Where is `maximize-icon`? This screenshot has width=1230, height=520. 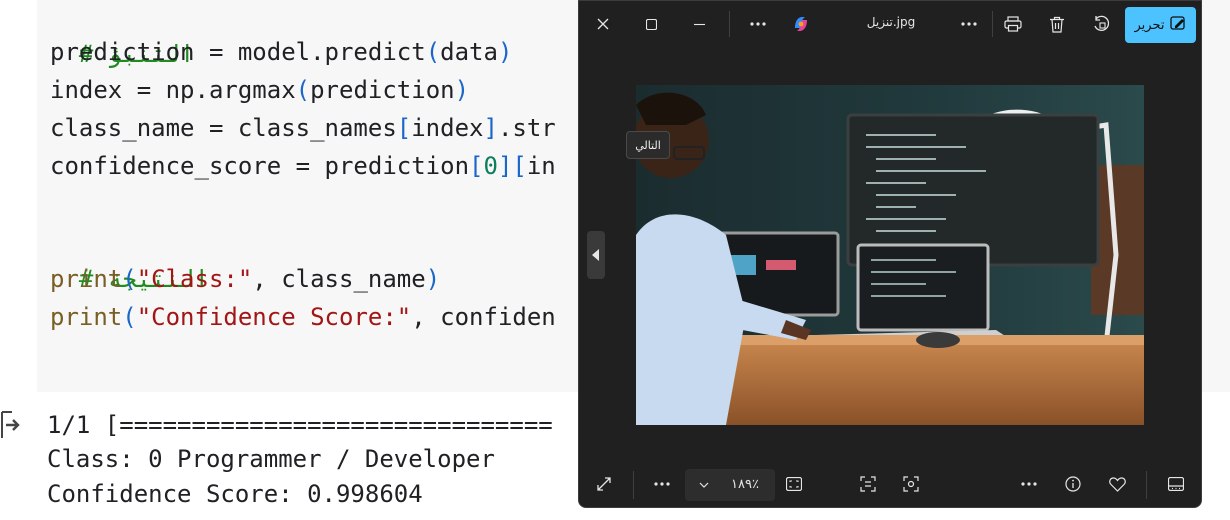
maximize-icon is located at coordinates (651, 24).